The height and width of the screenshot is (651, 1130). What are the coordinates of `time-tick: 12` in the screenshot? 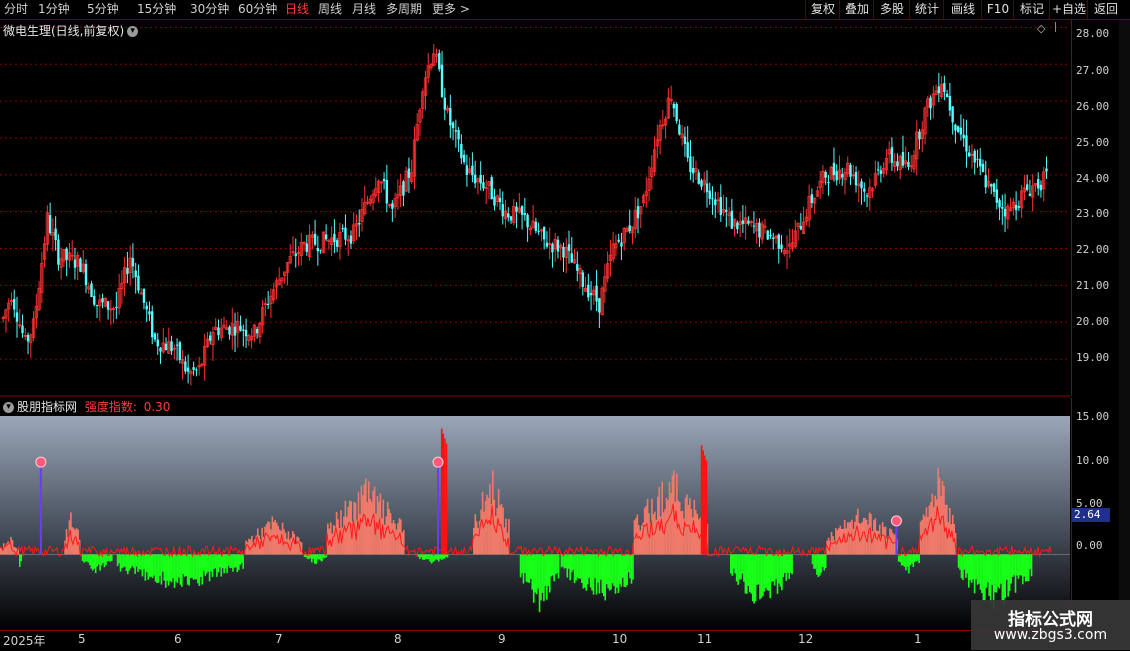 It's located at (806, 639).